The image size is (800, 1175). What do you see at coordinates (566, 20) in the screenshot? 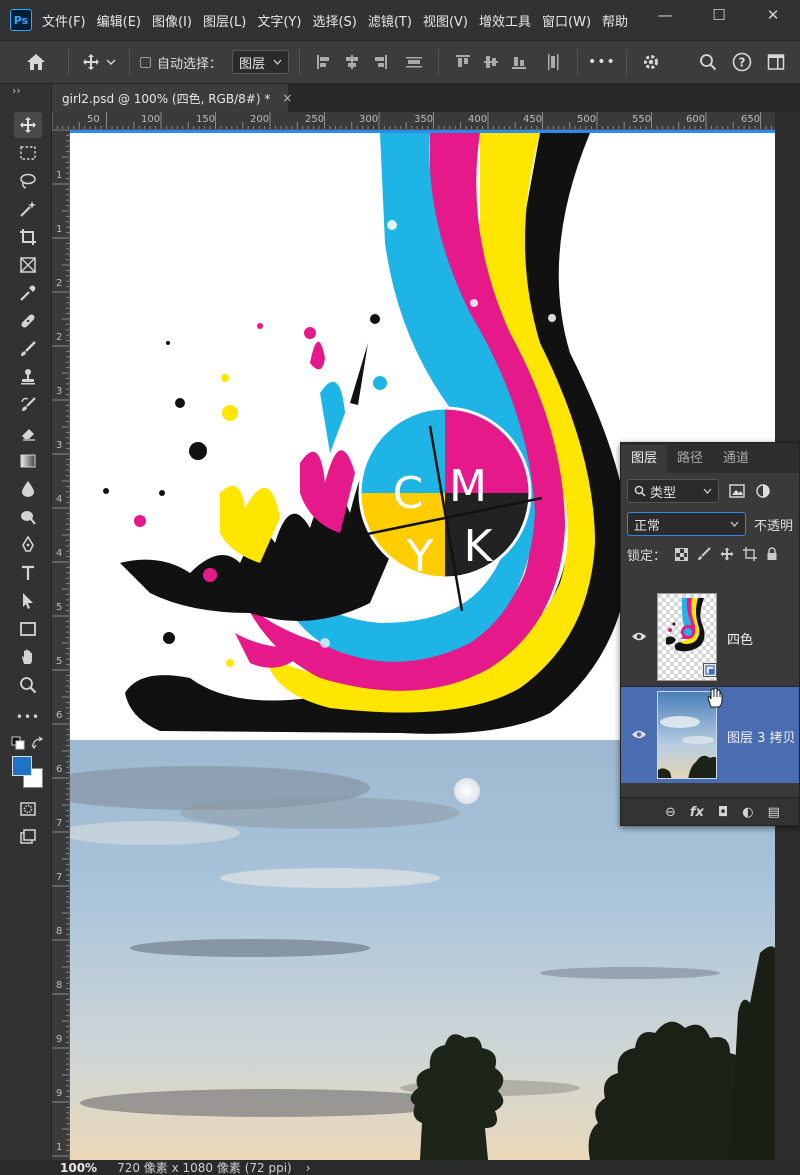
I see `menu-window: 窗口(W)` at bounding box center [566, 20].